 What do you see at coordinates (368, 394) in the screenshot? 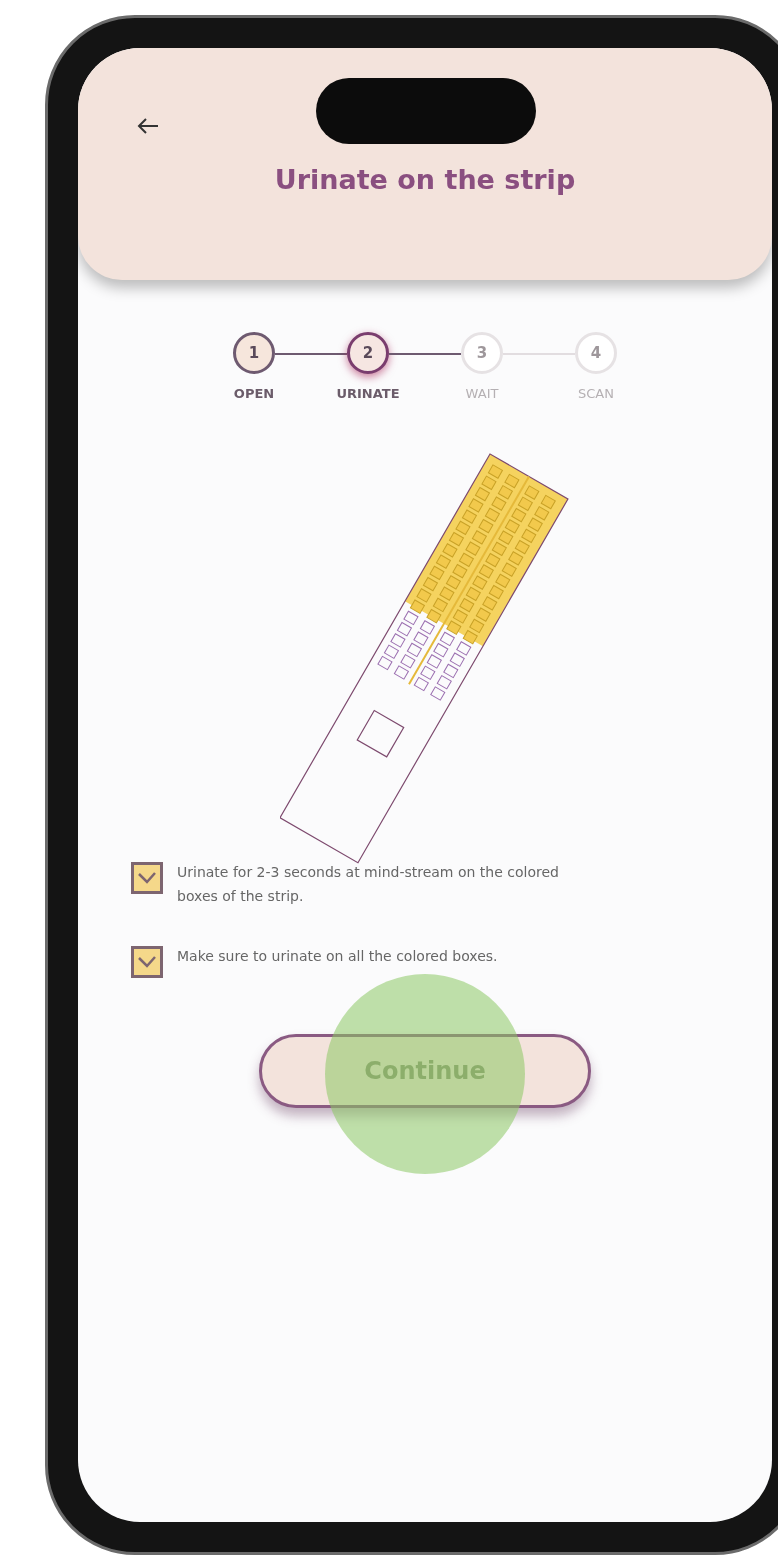
I see `step-label: URINATE` at bounding box center [368, 394].